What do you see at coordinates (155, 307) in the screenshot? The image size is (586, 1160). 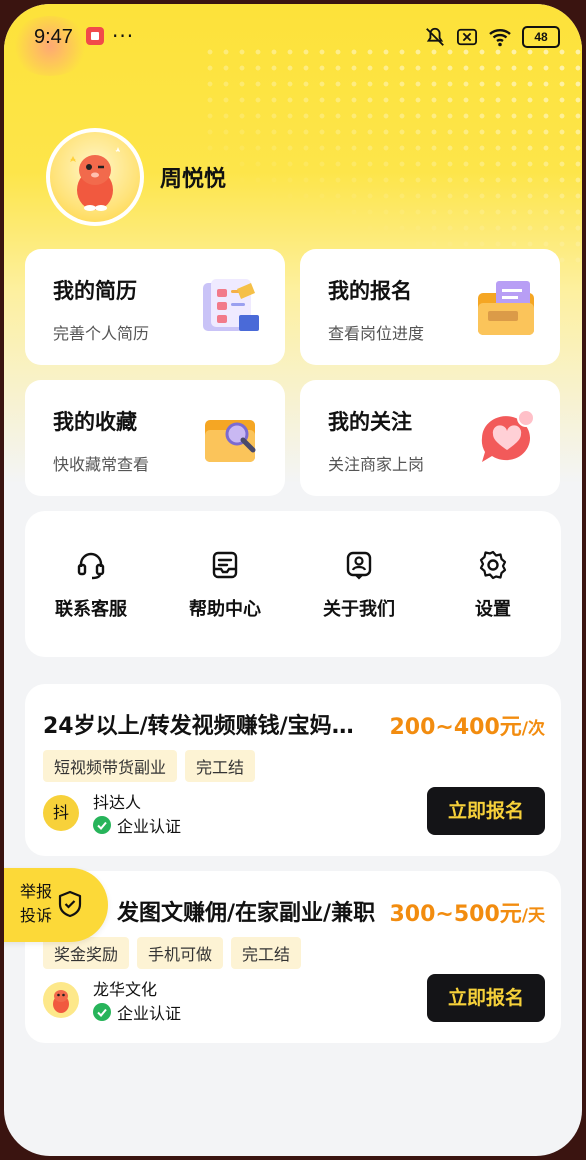 I see `resume-card: 我的简历 完善个人简历` at bounding box center [155, 307].